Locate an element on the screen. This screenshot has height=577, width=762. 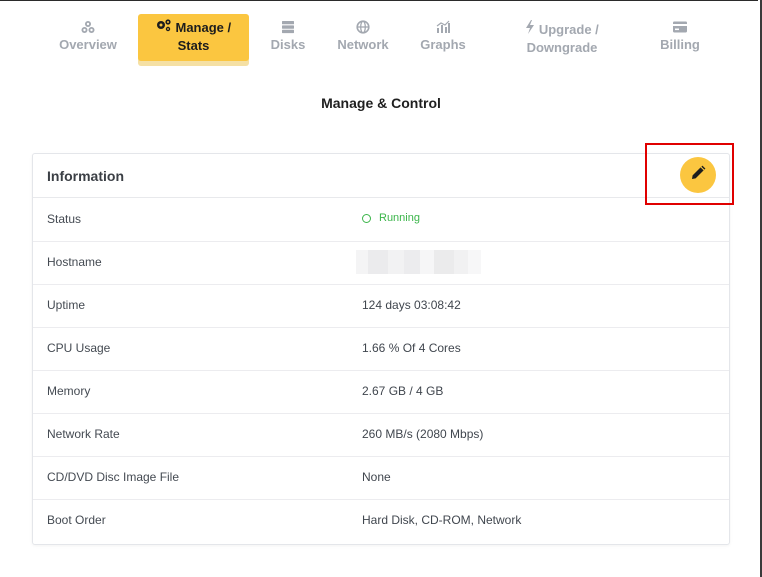
info-key: Boot Order is located at coordinates (76, 520).